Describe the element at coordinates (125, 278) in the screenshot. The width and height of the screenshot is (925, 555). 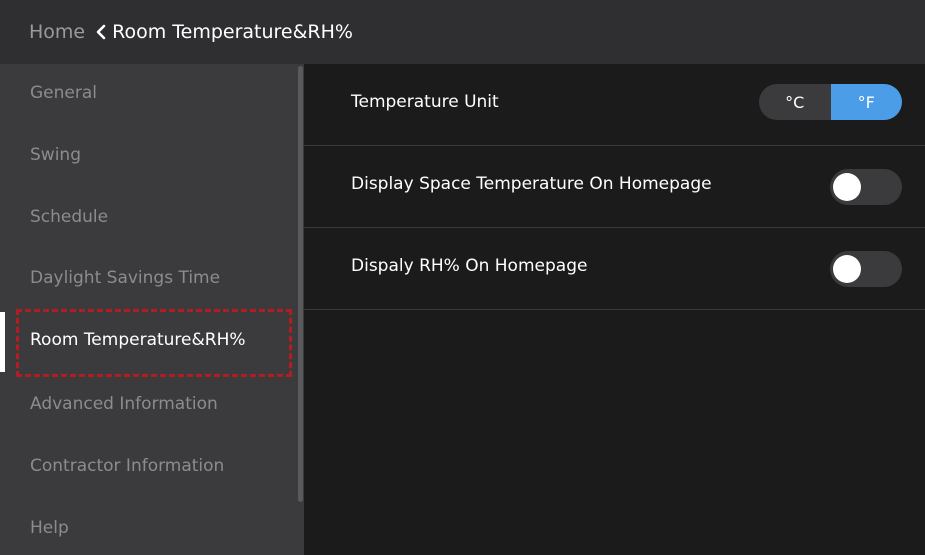
I see `sidebar-item-daylight-savings: Daylight Savings Time` at that location.